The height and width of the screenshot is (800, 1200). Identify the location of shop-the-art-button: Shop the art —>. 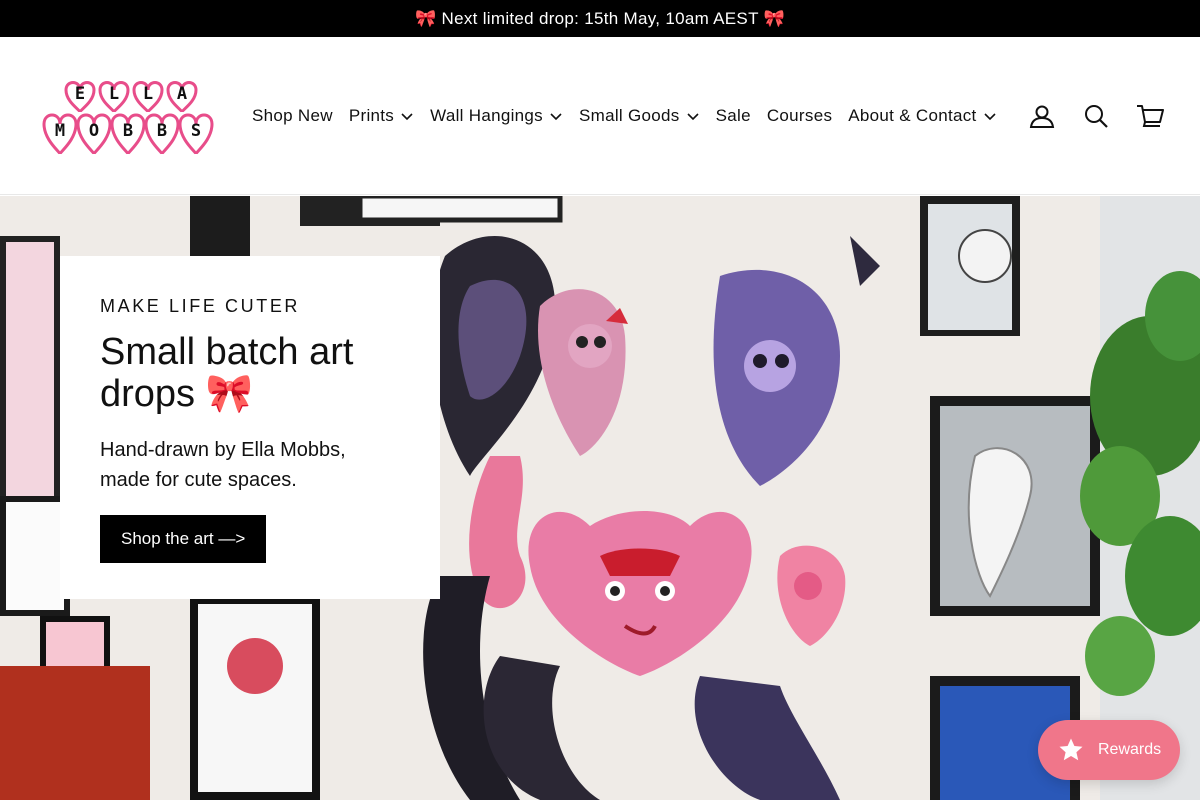
(183, 539).